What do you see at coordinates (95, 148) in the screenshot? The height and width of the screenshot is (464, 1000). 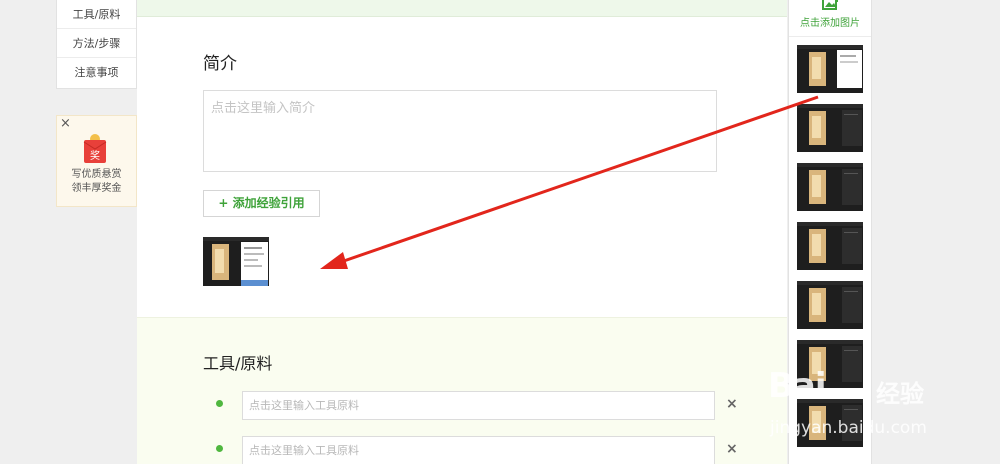 I see `red-envelope-icon: 奖` at bounding box center [95, 148].